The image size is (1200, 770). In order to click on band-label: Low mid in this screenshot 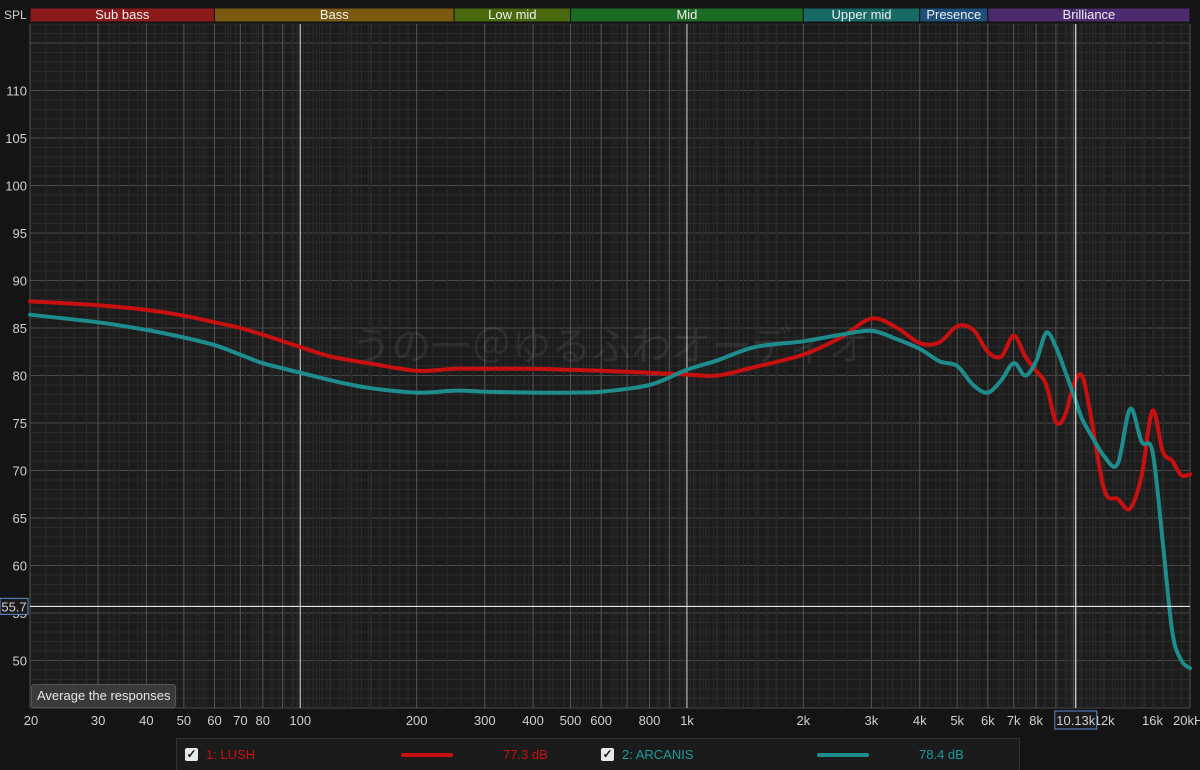, I will do `click(512, 14)`.